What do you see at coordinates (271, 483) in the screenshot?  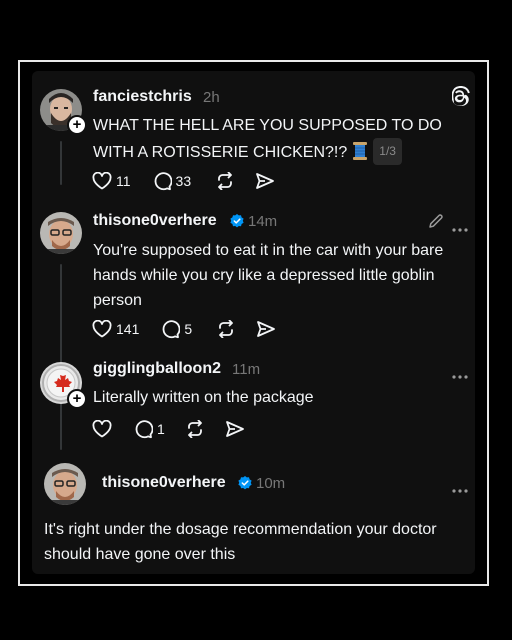 I see `post-timestamp: 10m` at bounding box center [271, 483].